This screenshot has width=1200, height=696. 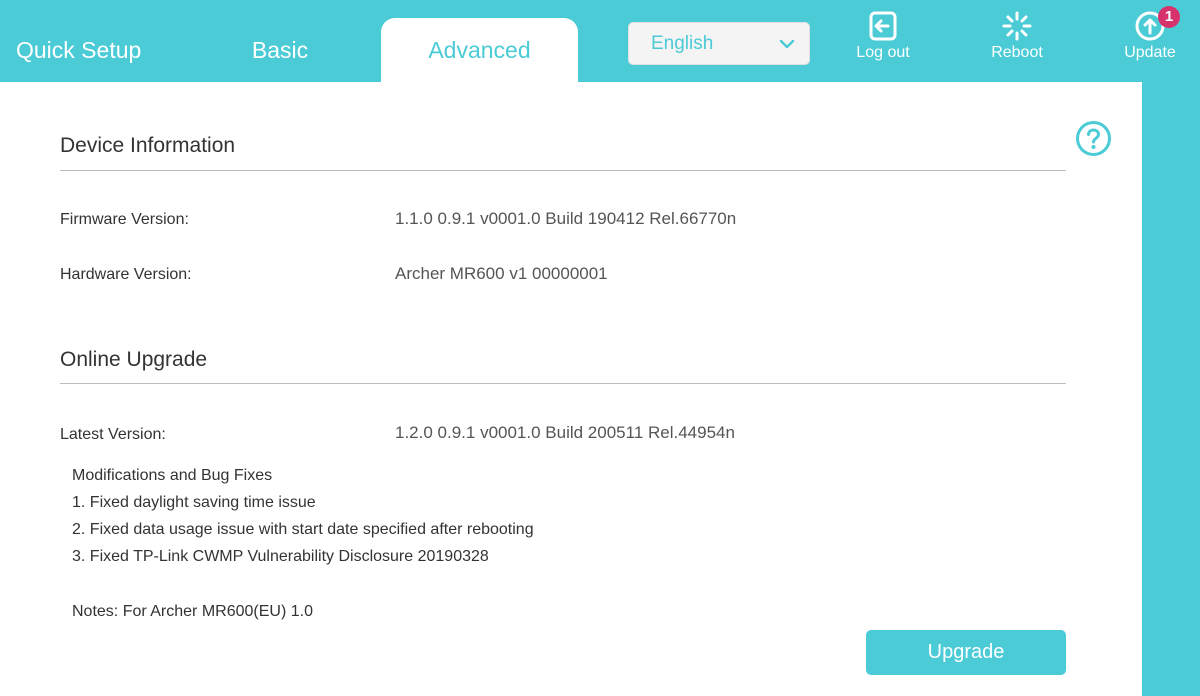 What do you see at coordinates (966, 652) in the screenshot?
I see `upgrade-button: Upgrade` at bounding box center [966, 652].